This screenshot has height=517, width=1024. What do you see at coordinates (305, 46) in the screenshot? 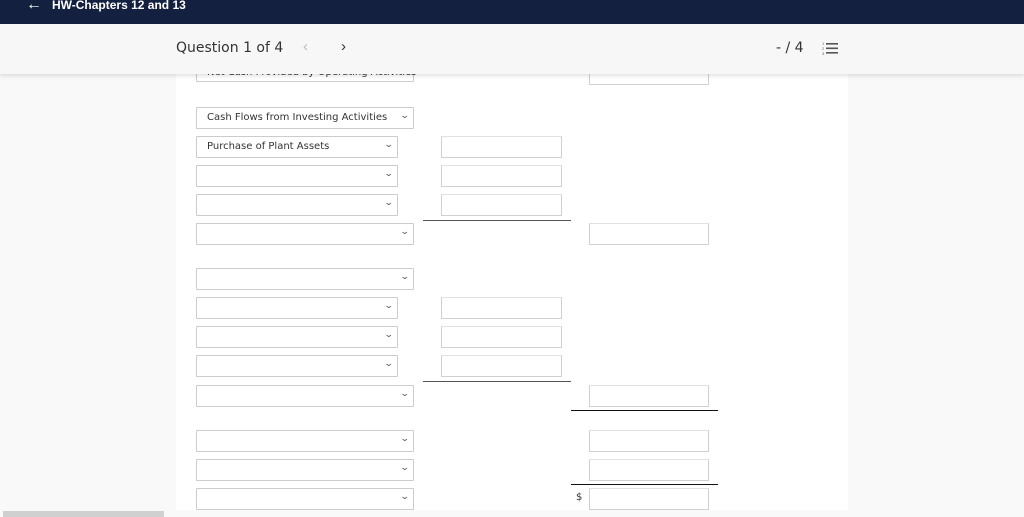
I see `previous-question-button: ‹` at bounding box center [305, 46].